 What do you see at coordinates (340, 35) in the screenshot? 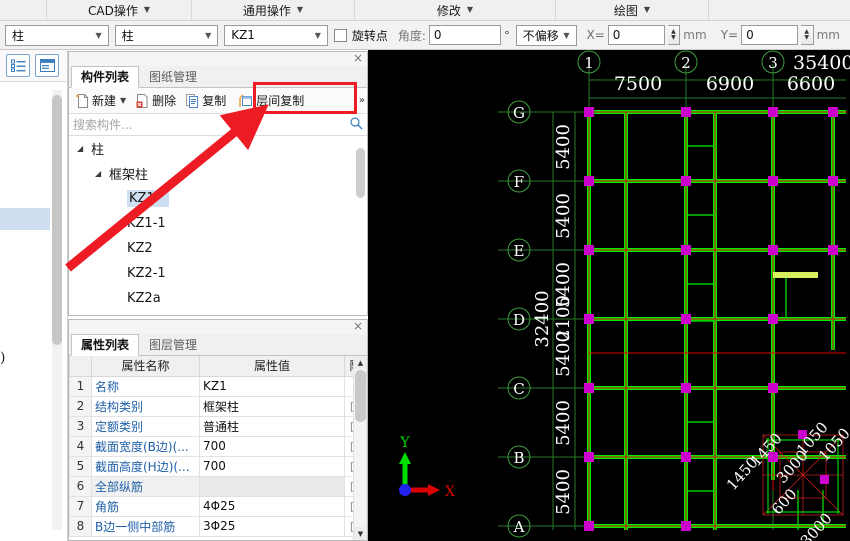
I see `rotate-point-checkbox` at bounding box center [340, 35].